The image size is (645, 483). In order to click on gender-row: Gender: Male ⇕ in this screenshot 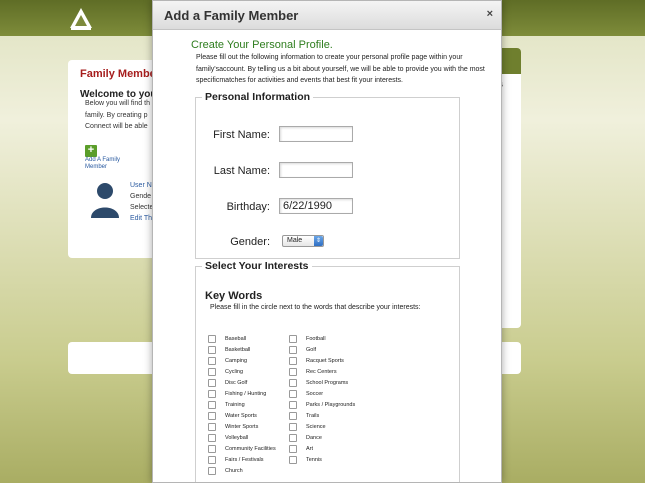, I will do `click(326, 242)`.